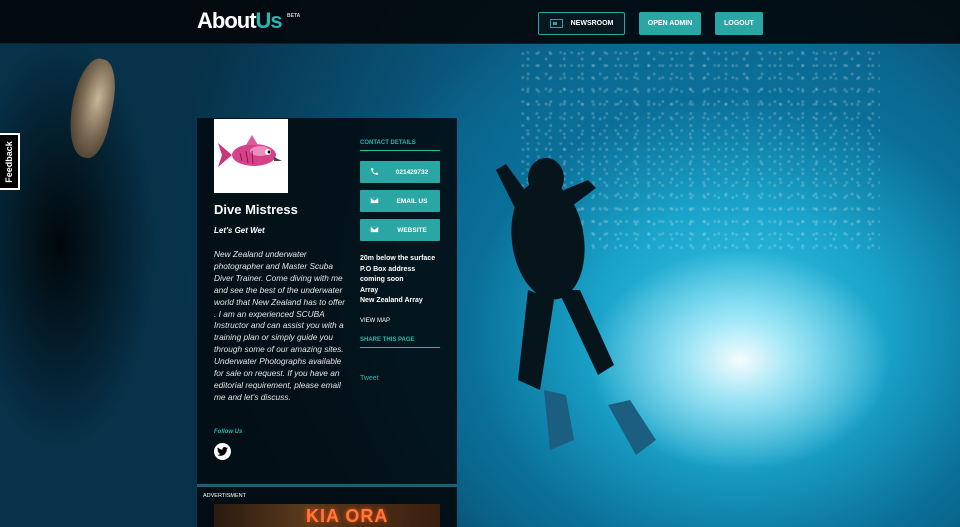 This screenshot has height=527, width=960. I want to click on newsroom-label: NEWSROOM, so click(592, 23).